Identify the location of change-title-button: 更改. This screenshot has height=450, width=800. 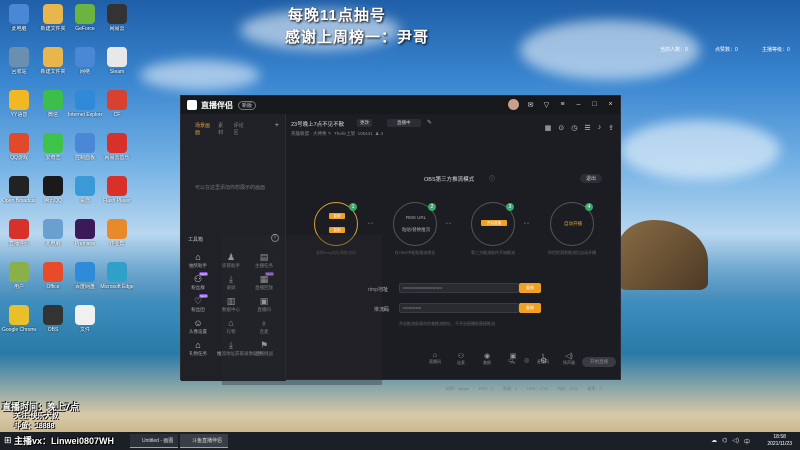
(364, 123).